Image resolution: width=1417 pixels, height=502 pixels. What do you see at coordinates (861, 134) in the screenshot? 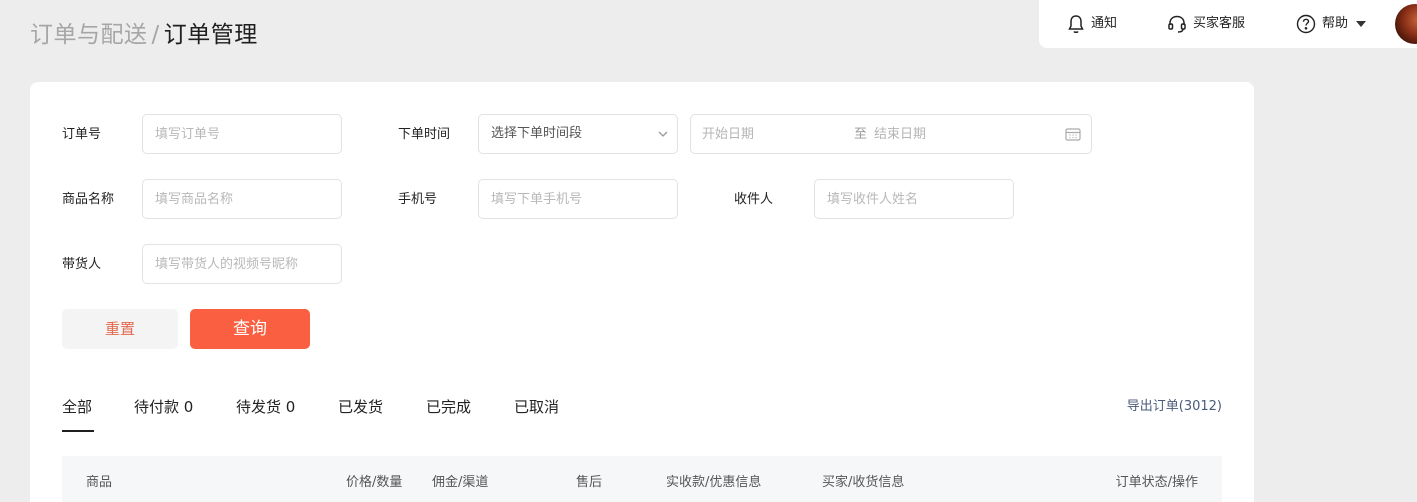
I see `date-range-separator: 至` at bounding box center [861, 134].